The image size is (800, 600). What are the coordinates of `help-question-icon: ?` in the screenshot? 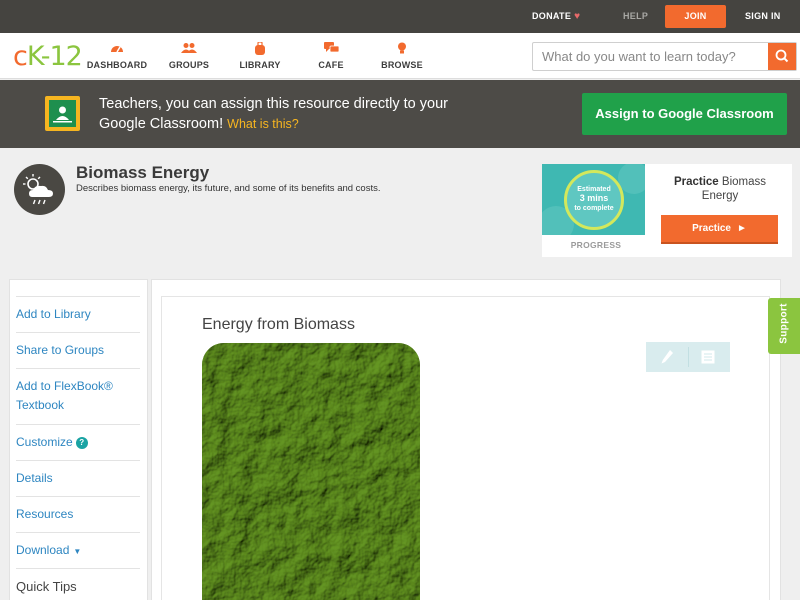 It's located at (81, 443).